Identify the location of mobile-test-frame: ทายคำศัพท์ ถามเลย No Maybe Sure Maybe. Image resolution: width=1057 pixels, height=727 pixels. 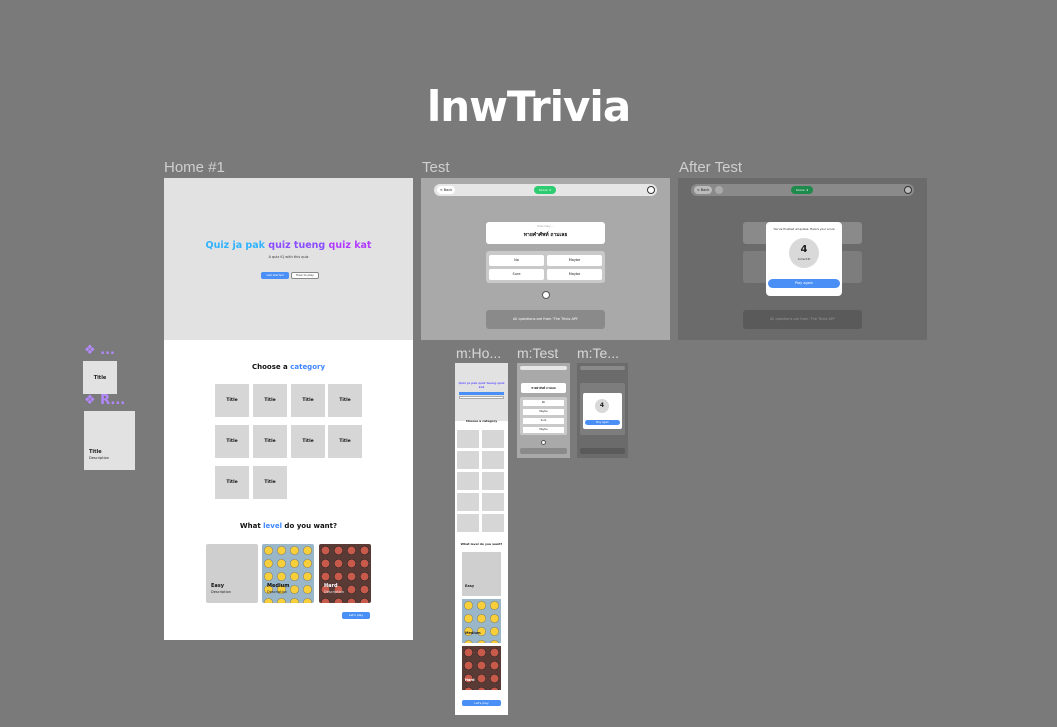
(543, 410).